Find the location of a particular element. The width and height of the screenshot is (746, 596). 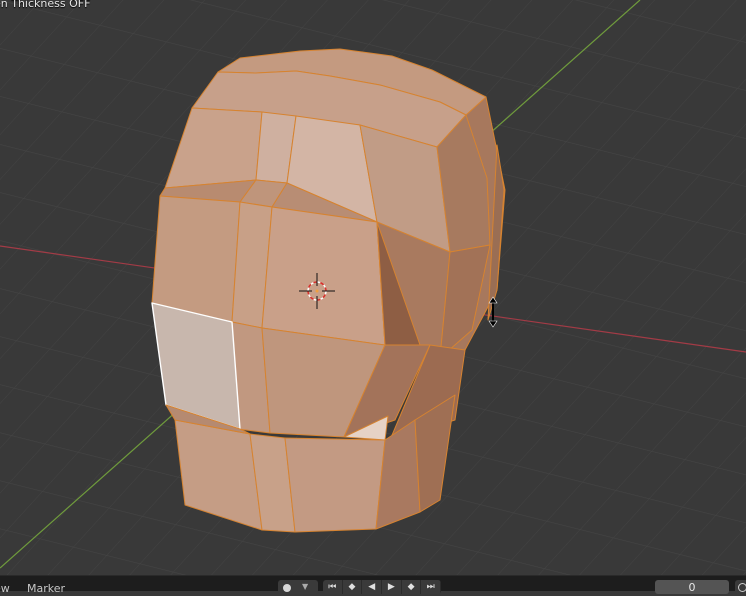

current-frame-field: 0 is located at coordinates (692, 587).